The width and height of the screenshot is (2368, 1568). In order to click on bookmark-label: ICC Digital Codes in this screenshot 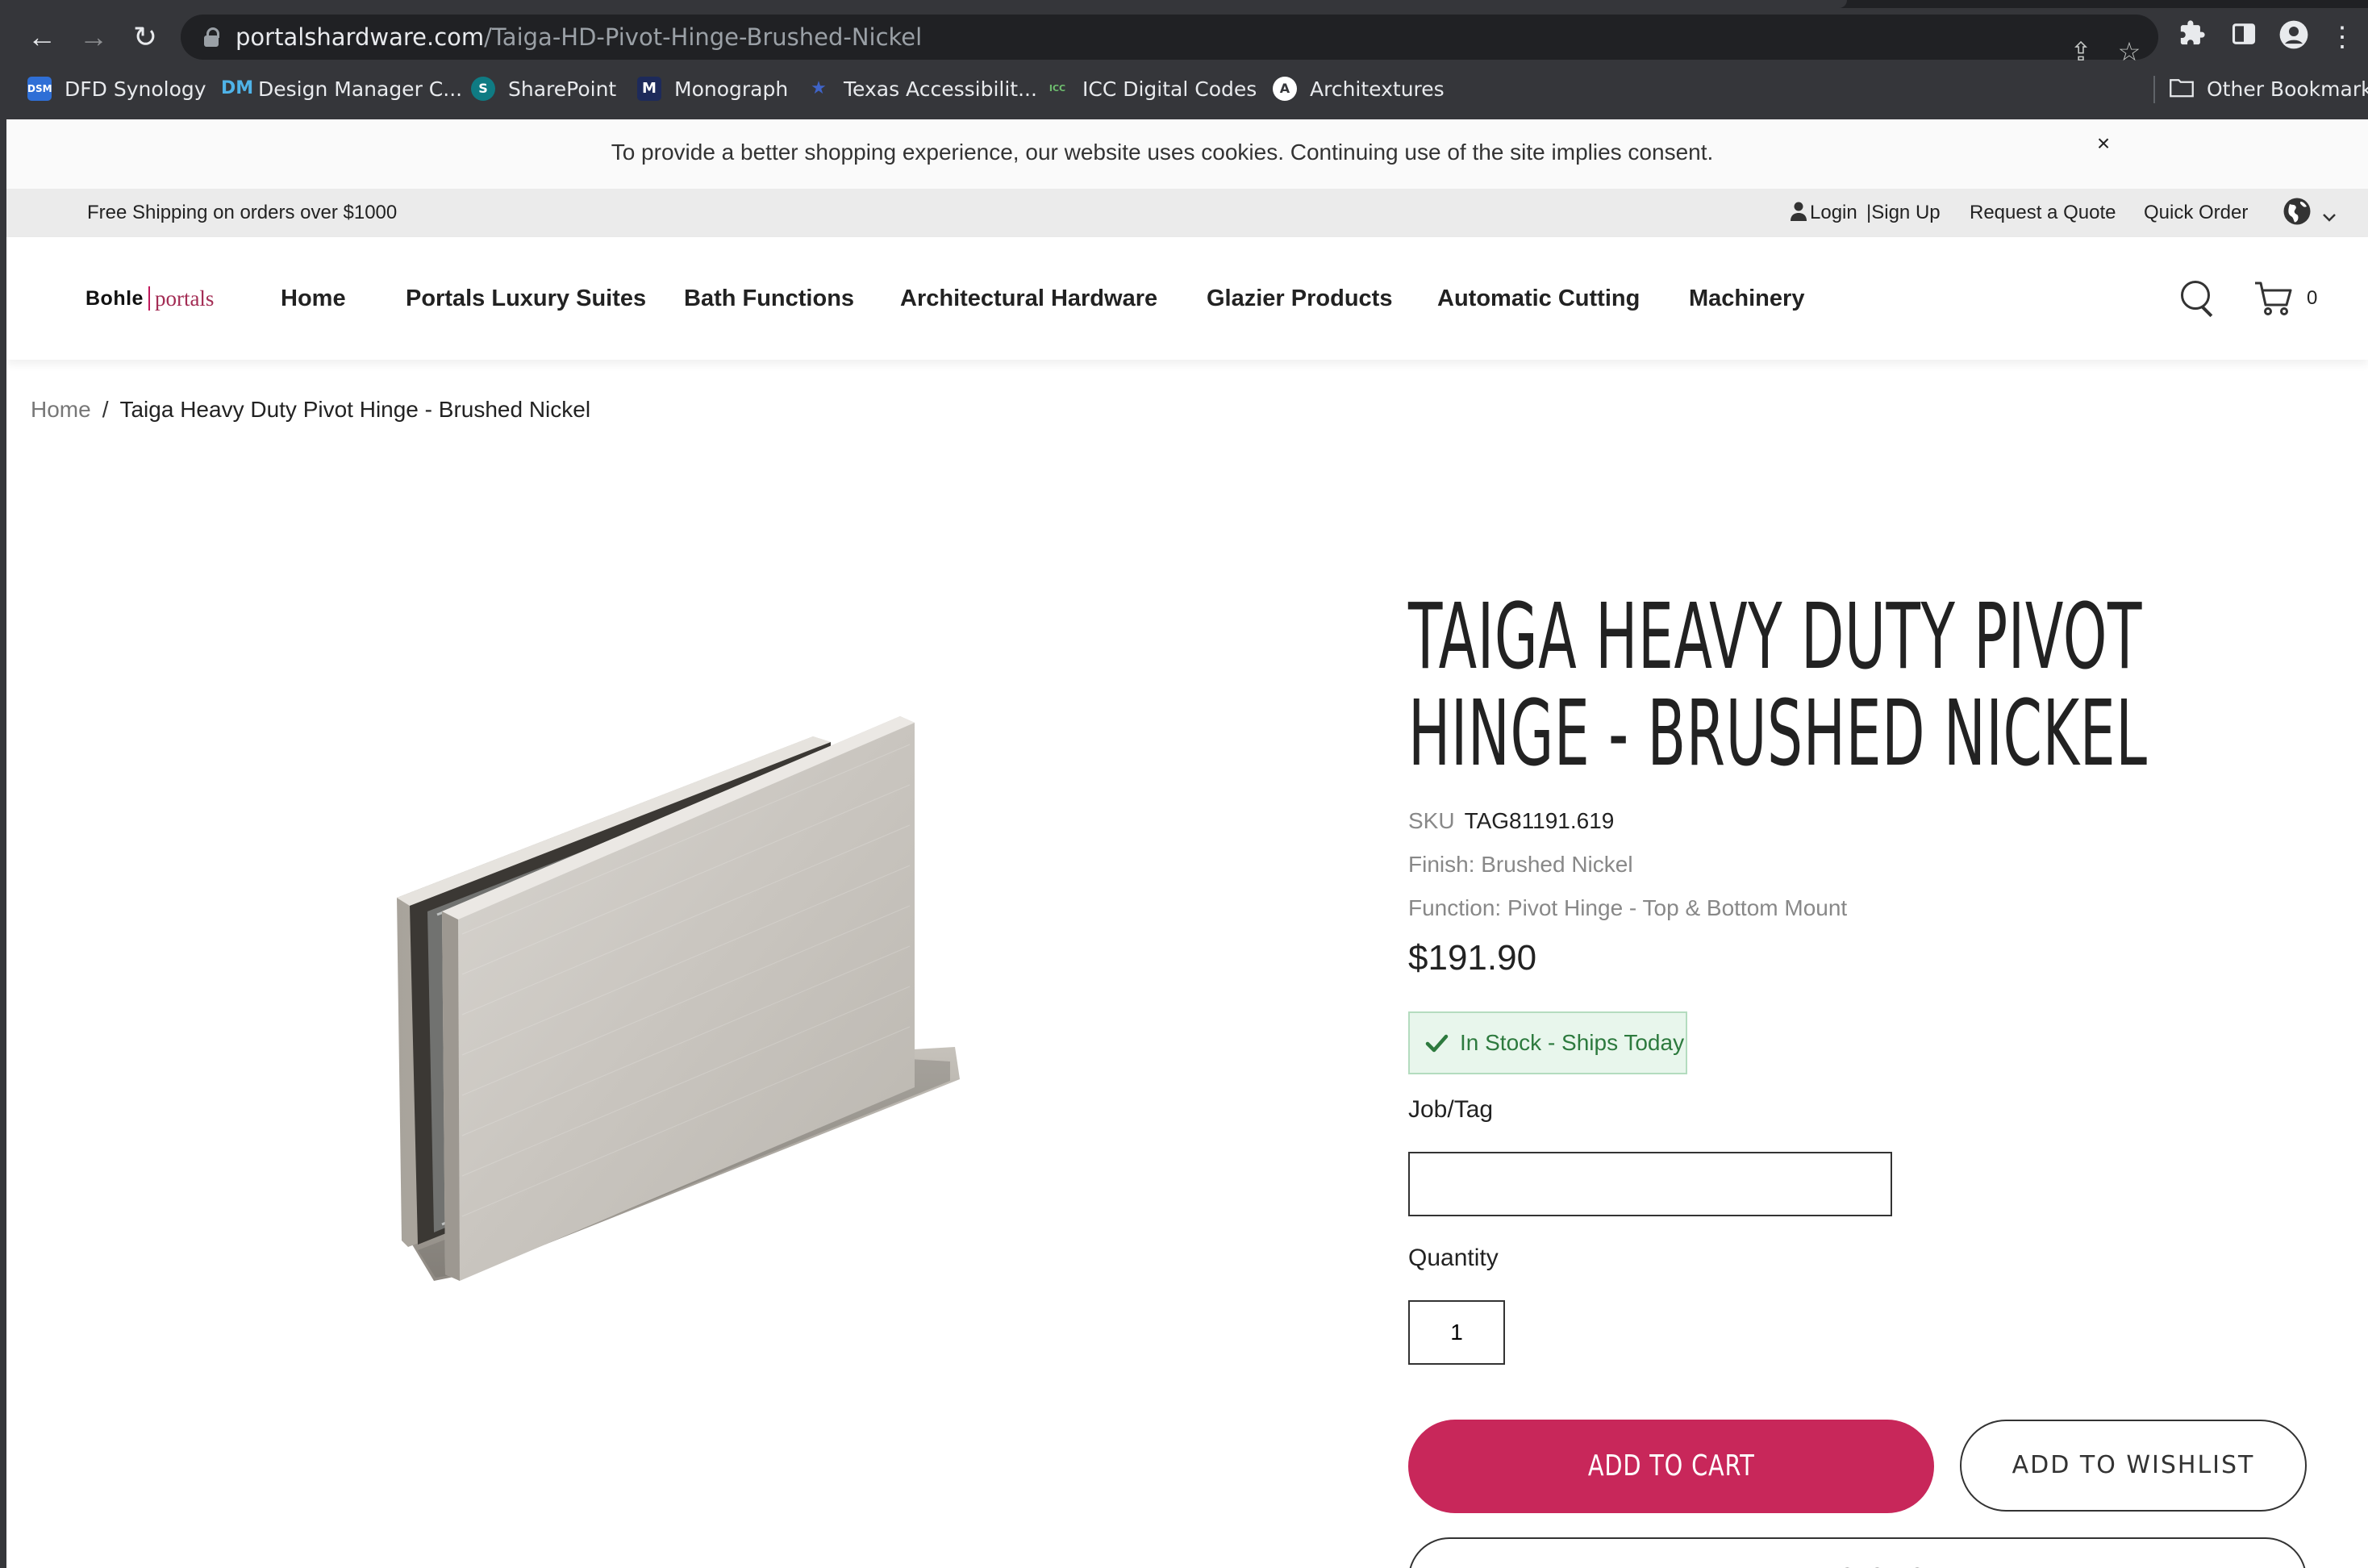, I will do `click(1170, 89)`.